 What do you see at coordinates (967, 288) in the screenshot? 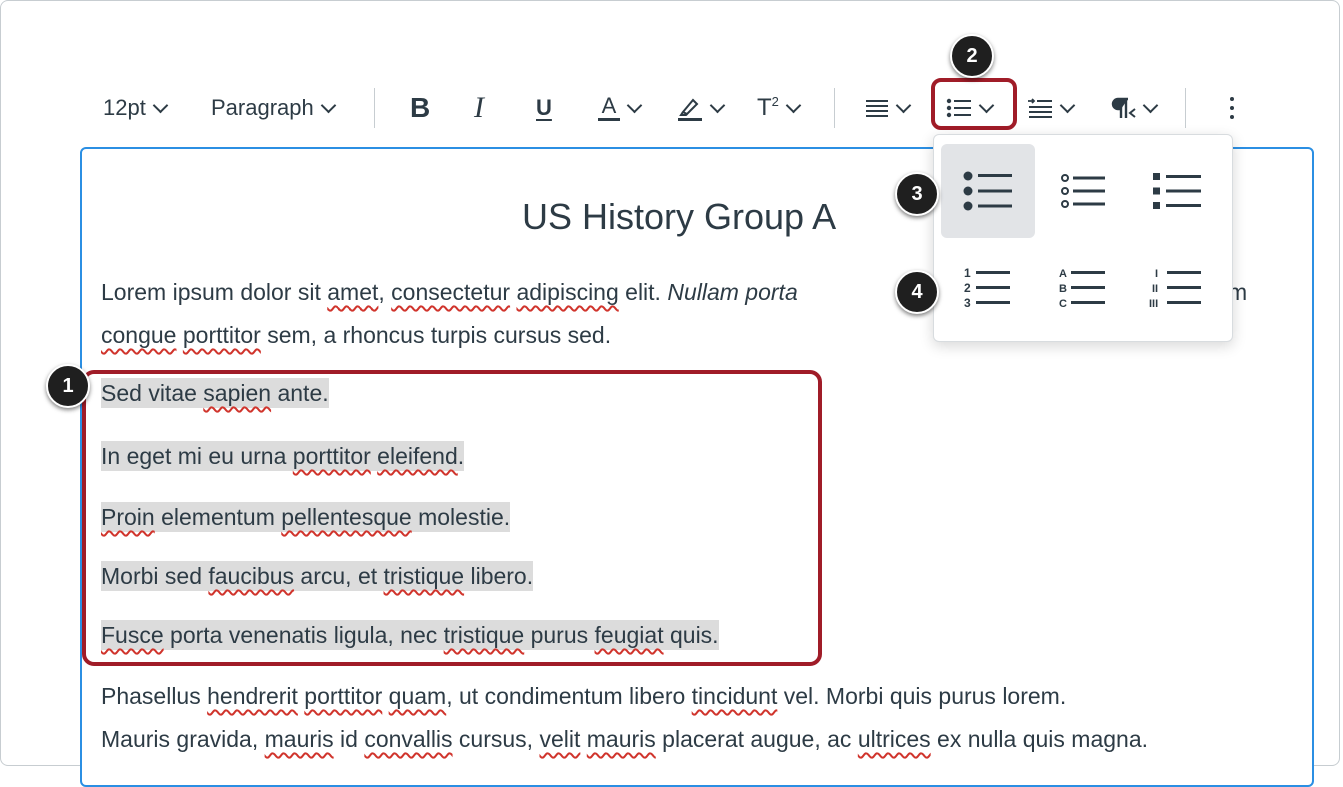
I see `svg-text: 2` at bounding box center [967, 288].